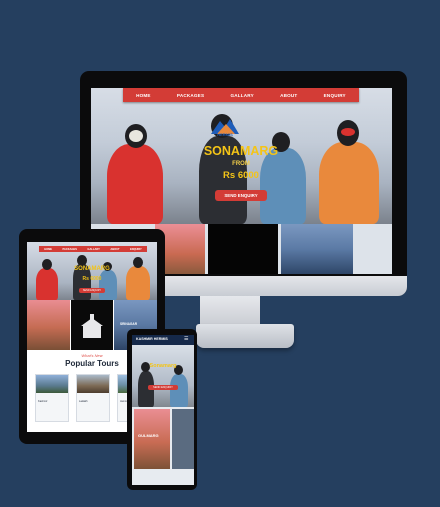  What do you see at coordinates (83, 401) in the screenshot?
I see `tour-name: Ladakh` at bounding box center [83, 401].